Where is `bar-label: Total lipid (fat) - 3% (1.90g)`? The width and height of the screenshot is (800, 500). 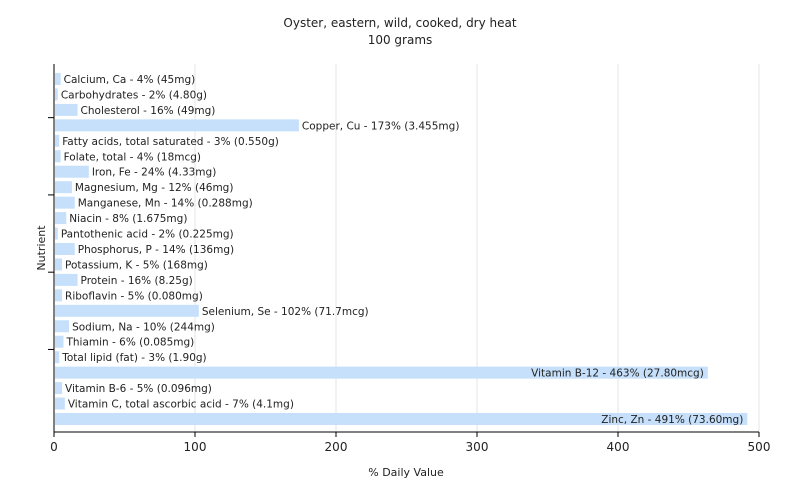 bar-label: Total lipid (fat) - 3% (1.90g) is located at coordinates (133, 358).